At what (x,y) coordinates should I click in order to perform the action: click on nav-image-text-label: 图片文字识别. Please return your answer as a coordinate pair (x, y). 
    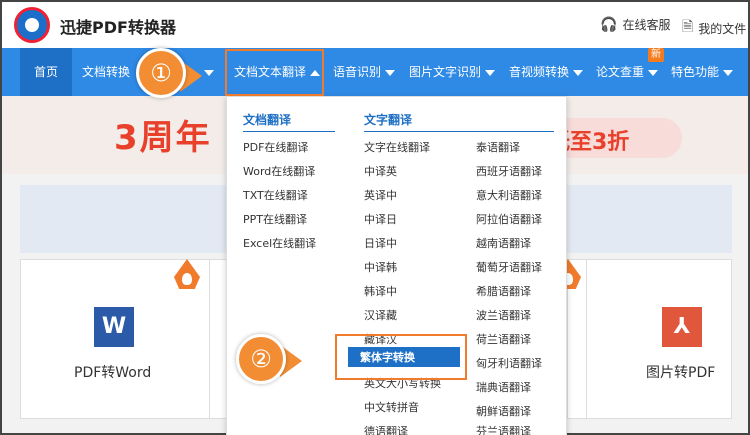
    Looking at the image, I should click on (445, 72).